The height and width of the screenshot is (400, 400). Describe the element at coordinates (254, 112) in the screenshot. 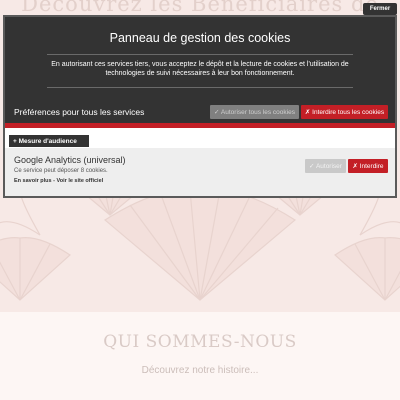

I see `allow-all-cookies-button: ✓ Autoriser tous les cookies` at that location.